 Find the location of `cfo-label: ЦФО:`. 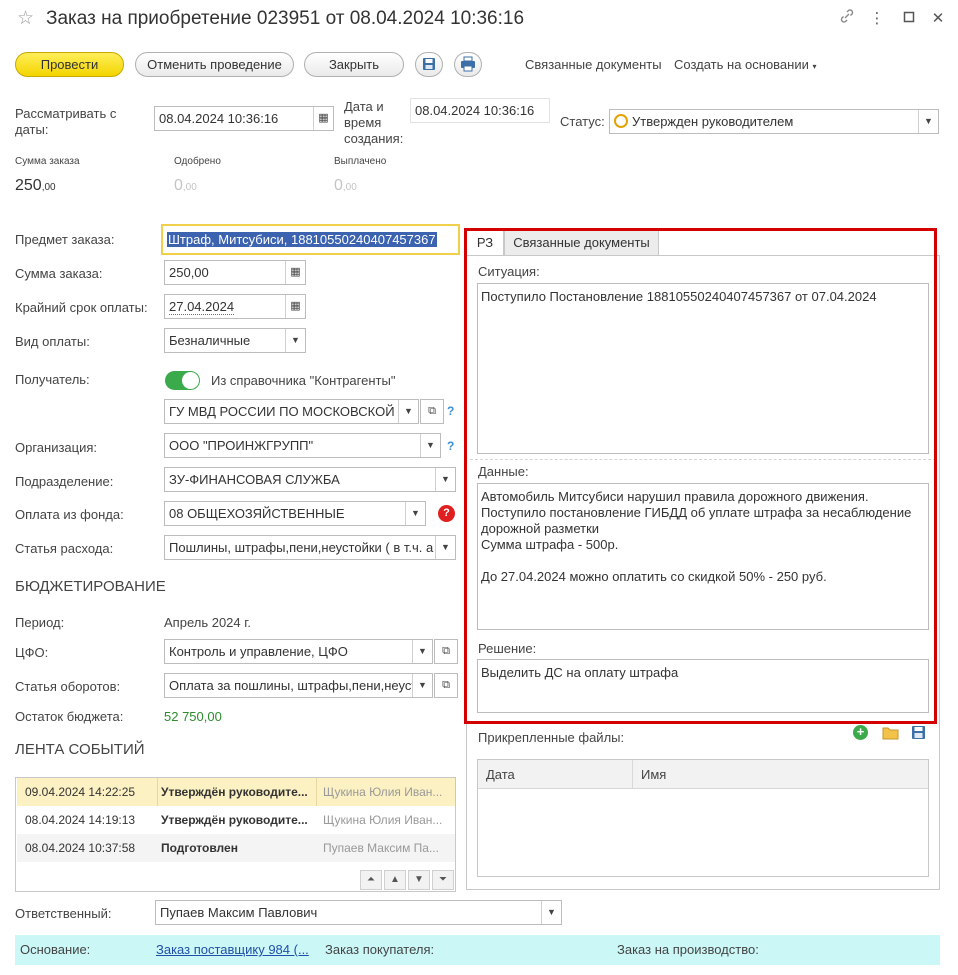

cfo-label: ЦФО: is located at coordinates (32, 652).